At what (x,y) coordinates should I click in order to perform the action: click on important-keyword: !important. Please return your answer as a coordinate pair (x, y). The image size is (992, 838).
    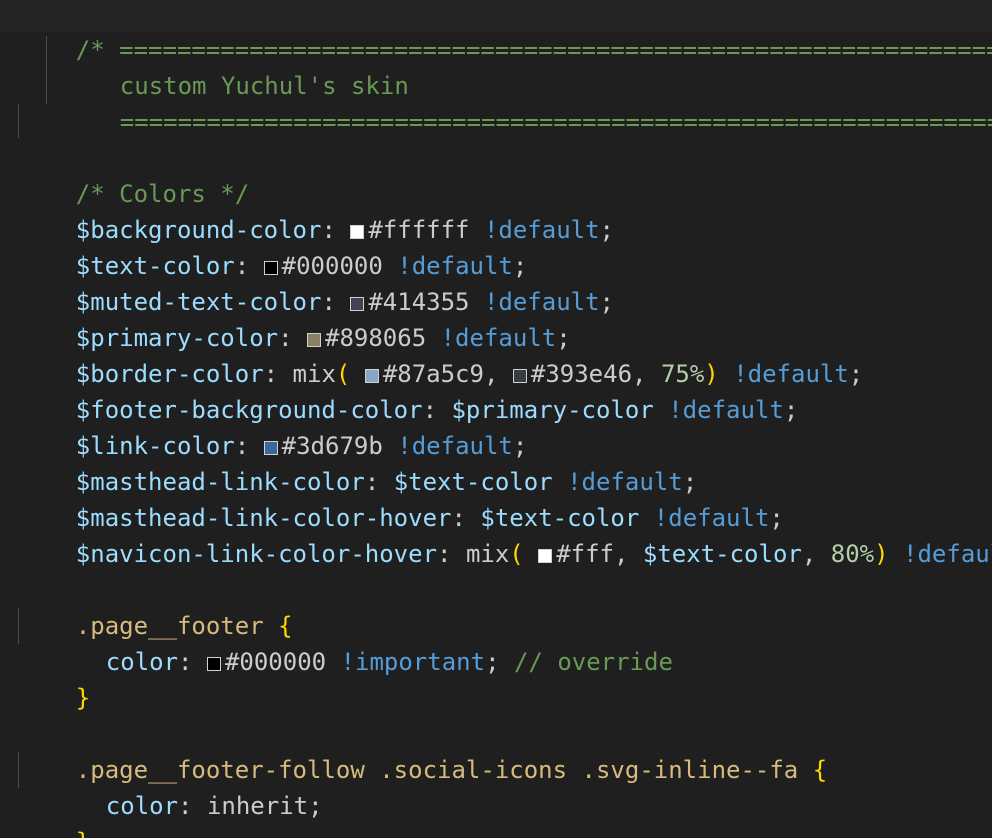
    Looking at the image, I should click on (413, 662).